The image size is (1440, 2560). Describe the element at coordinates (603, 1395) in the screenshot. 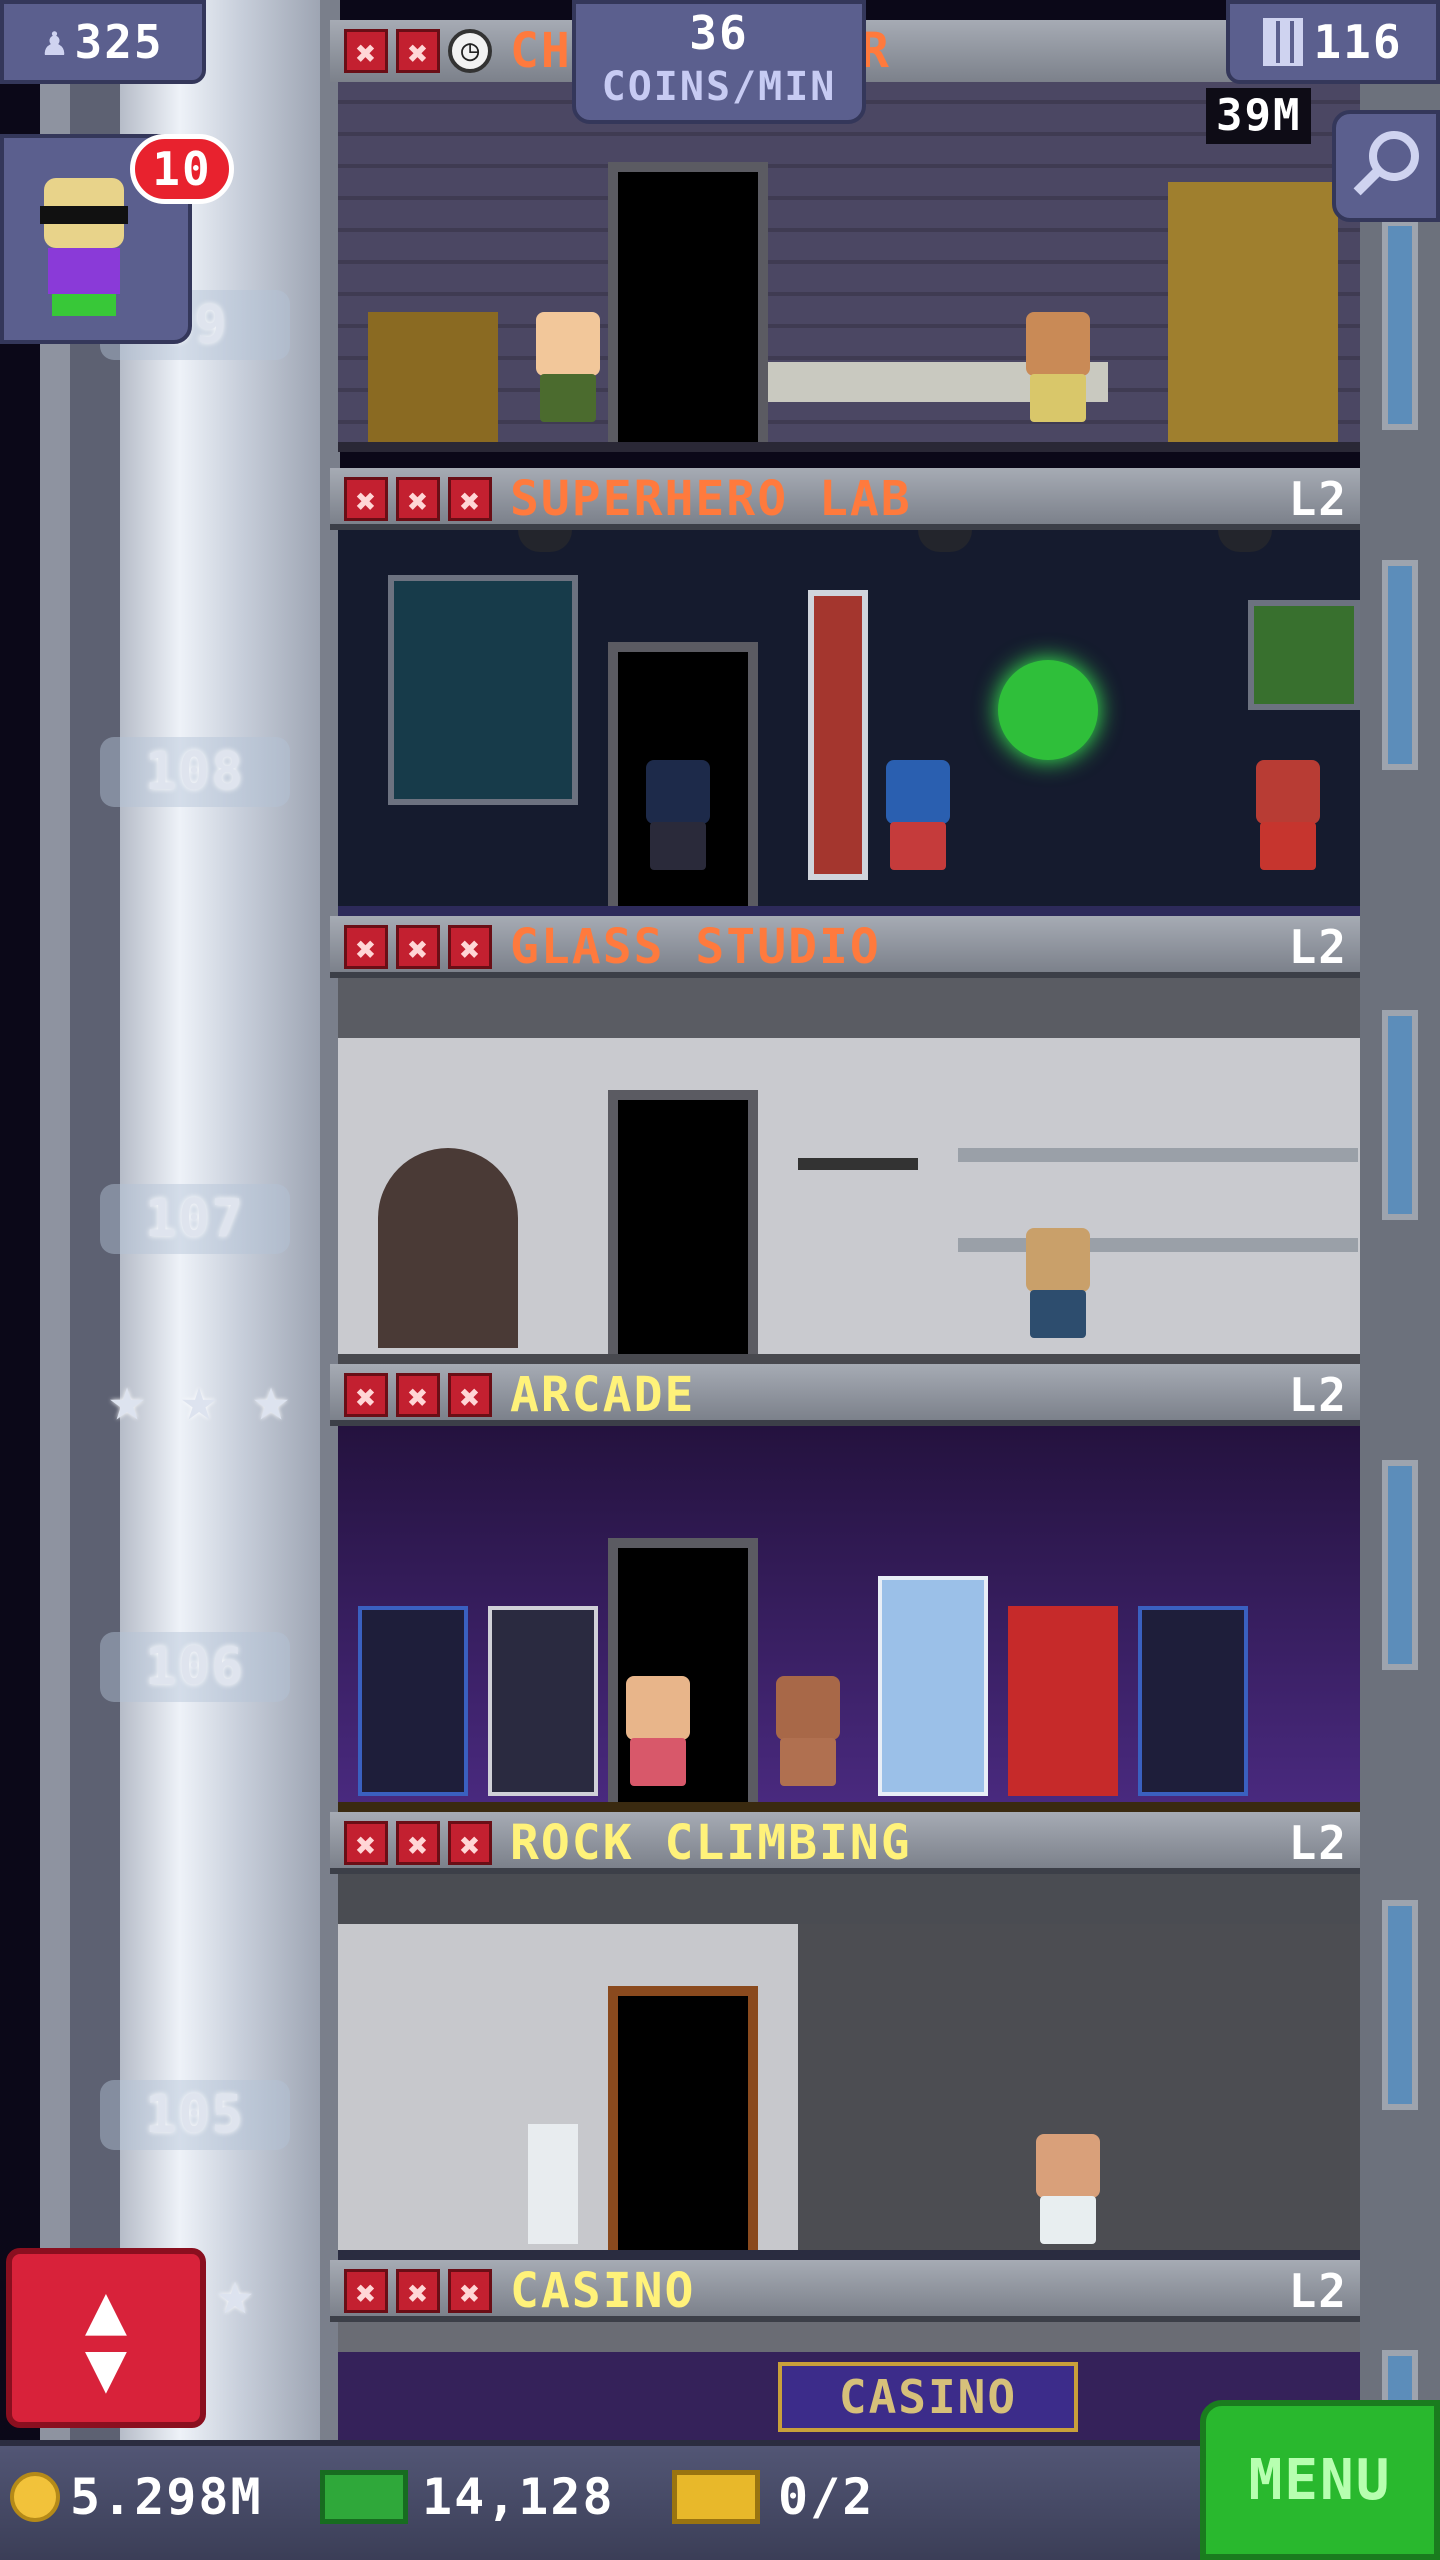

I see `floor-name: ARCADE` at that location.